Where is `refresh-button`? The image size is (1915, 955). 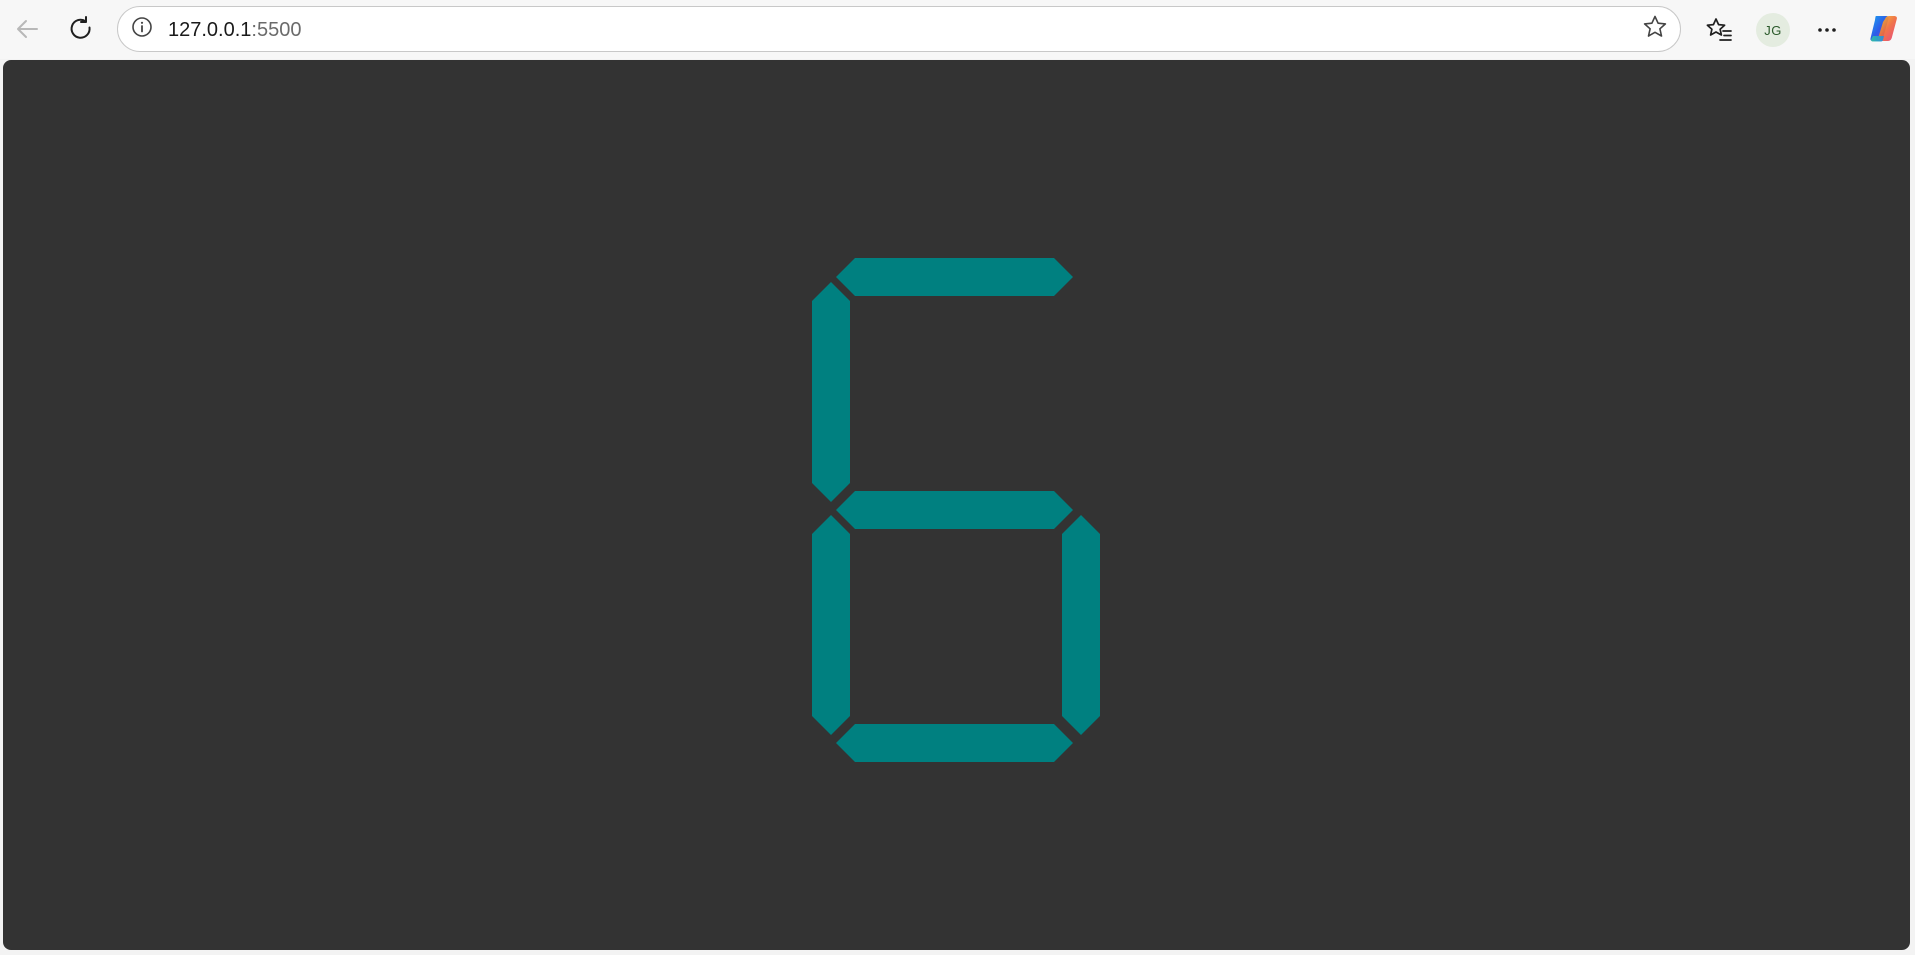 refresh-button is located at coordinates (81, 29).